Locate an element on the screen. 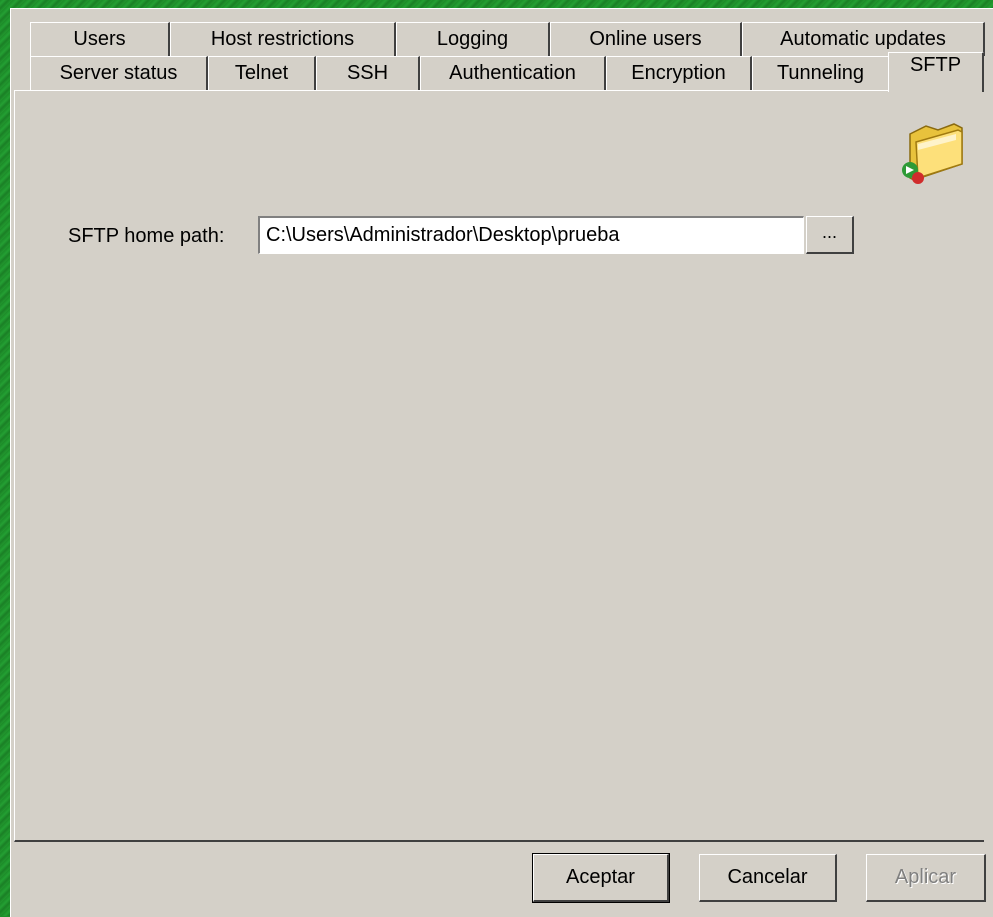  tab-authentication: Authentication is located at coordinates (513, 73).